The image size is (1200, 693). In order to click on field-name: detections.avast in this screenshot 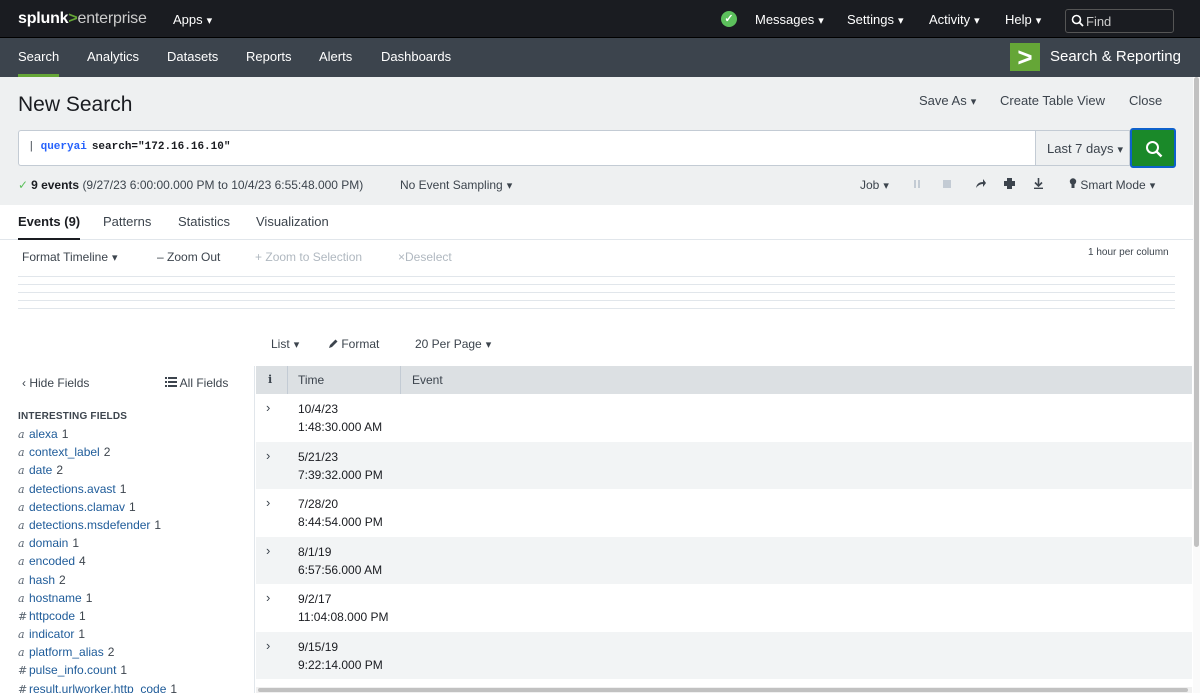, I will do `click(72, 489)`.